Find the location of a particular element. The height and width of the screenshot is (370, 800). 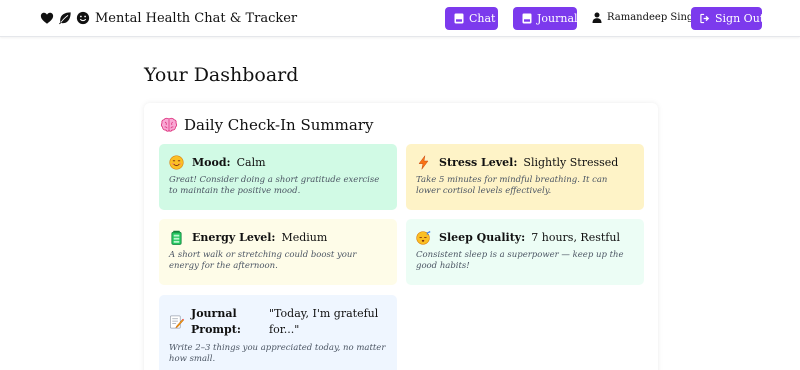

journal-prompt-label: Journal Prompt: is located at coordinates (216, 321).